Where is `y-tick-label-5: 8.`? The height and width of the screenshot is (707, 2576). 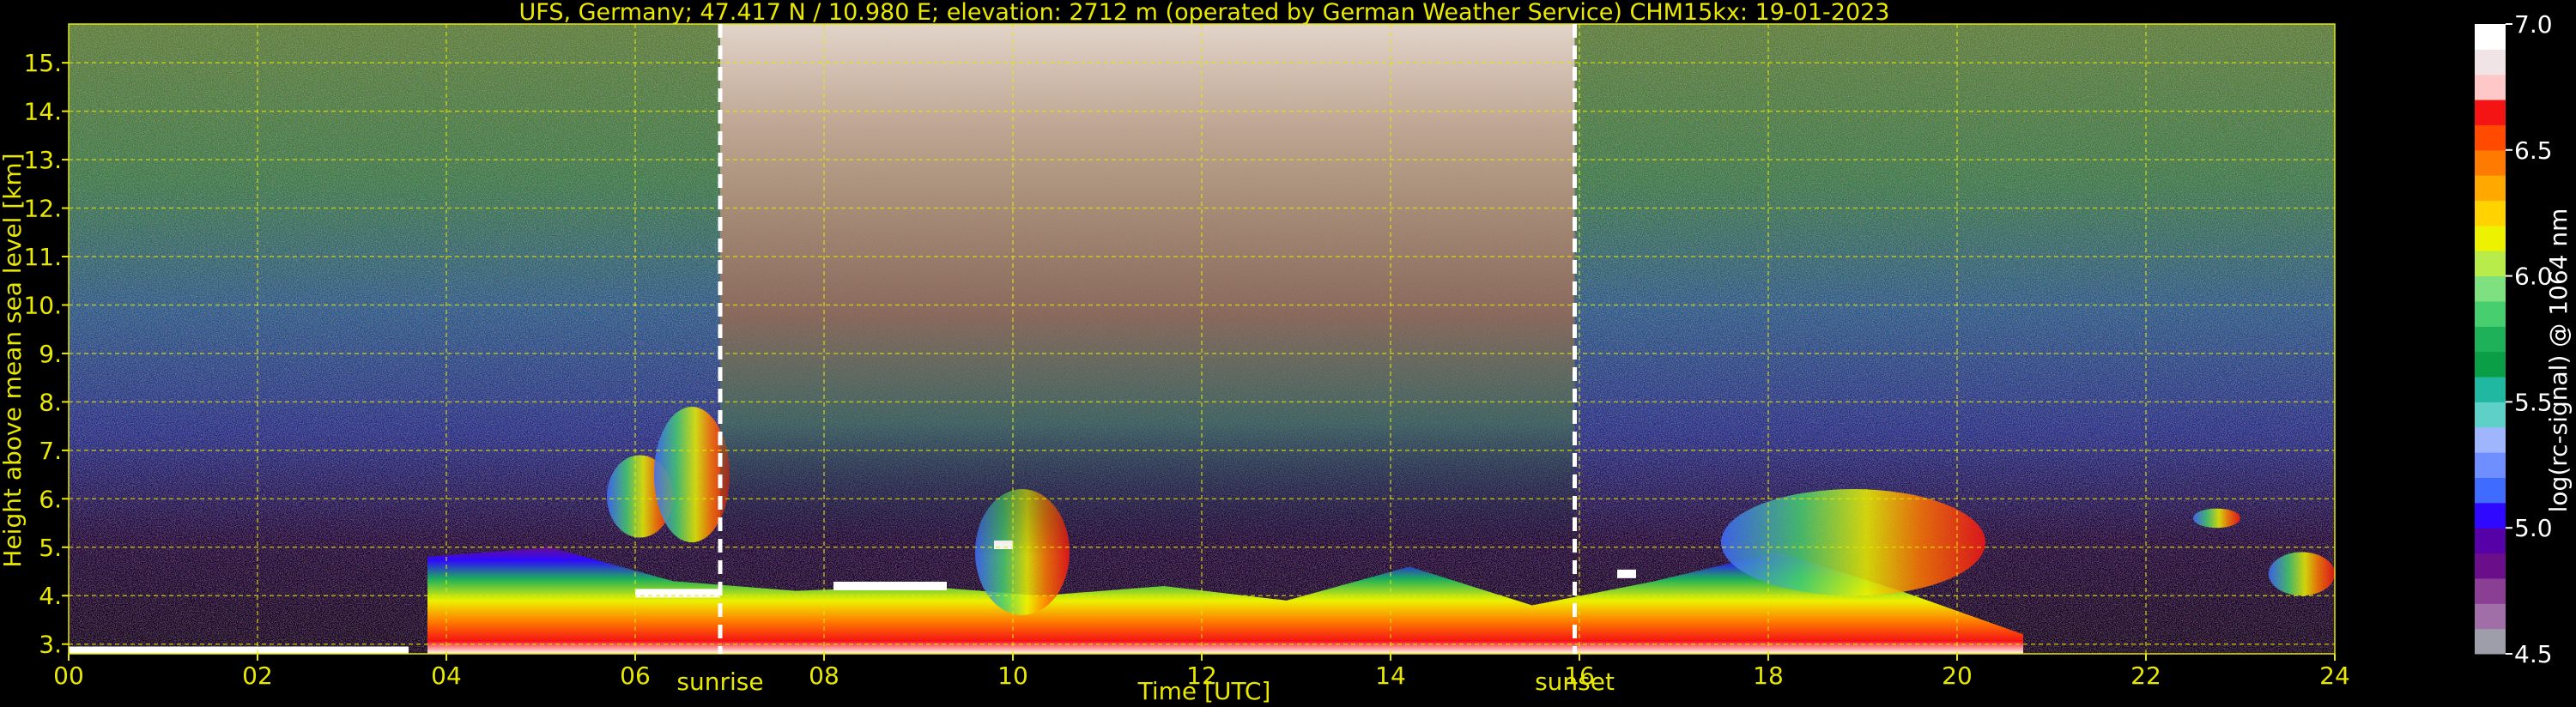
y-tick-label-5: 8. is located at coordinates (50, 402).